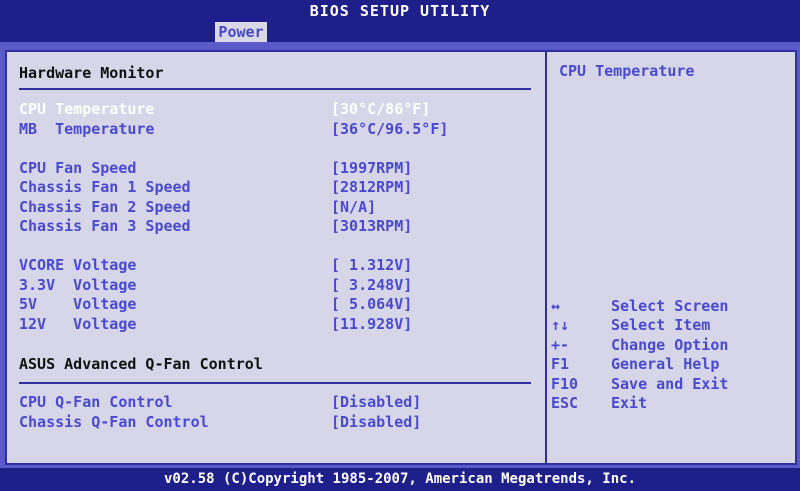 This screenshot has height=491, width=800. I want to click on qfan-divider, so click(275, 383).